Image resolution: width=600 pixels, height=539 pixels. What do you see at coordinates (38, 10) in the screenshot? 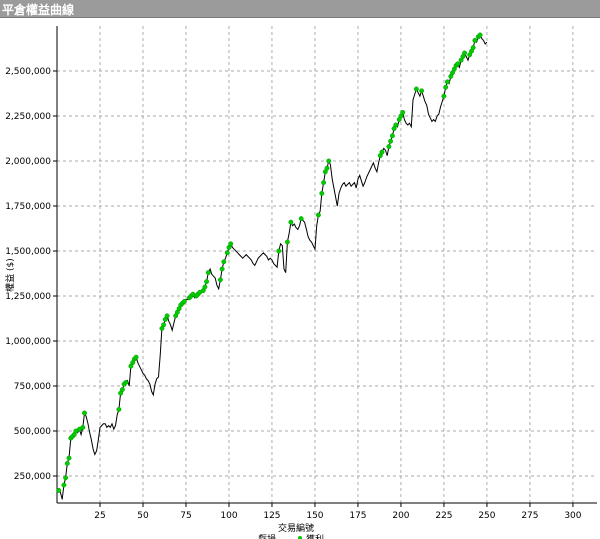
I see `chart-window-title: 平倉權益曲線` at bounding box center [38, 10].